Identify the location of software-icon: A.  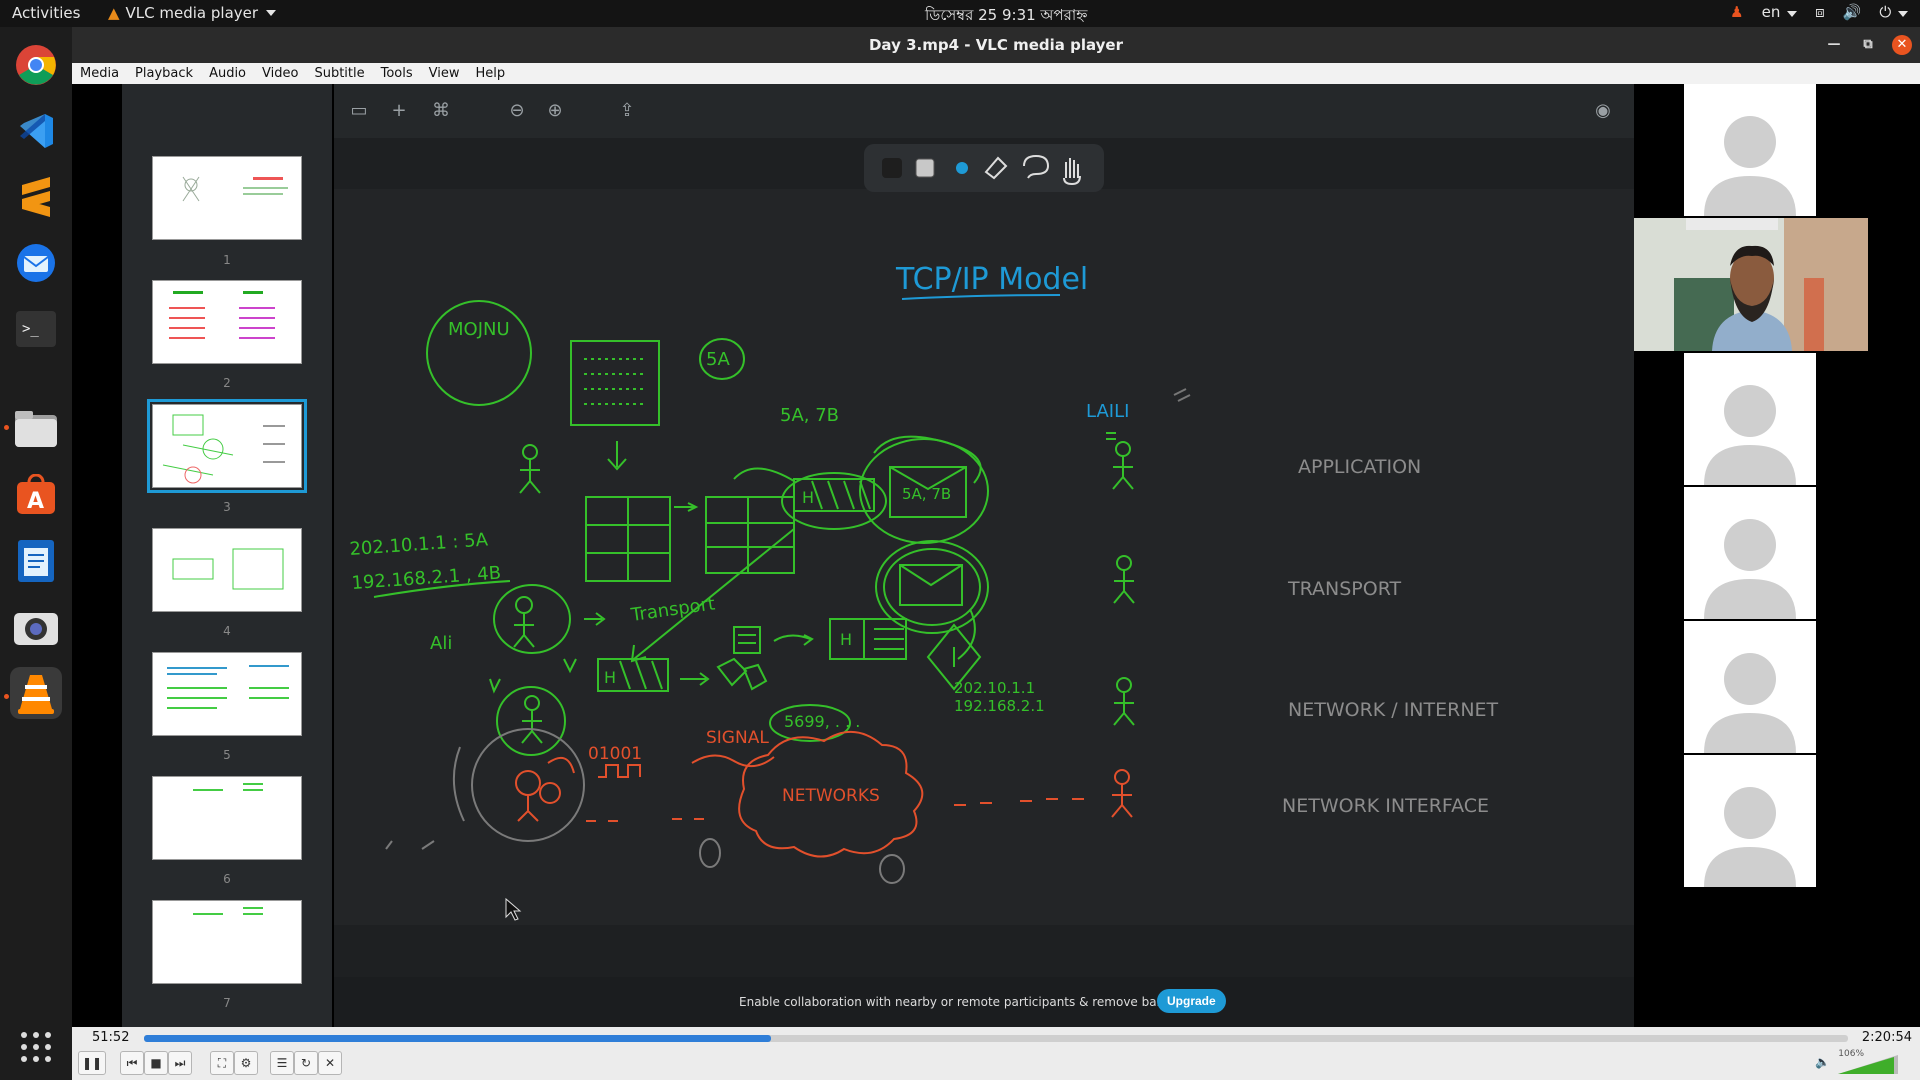
(36, 495).